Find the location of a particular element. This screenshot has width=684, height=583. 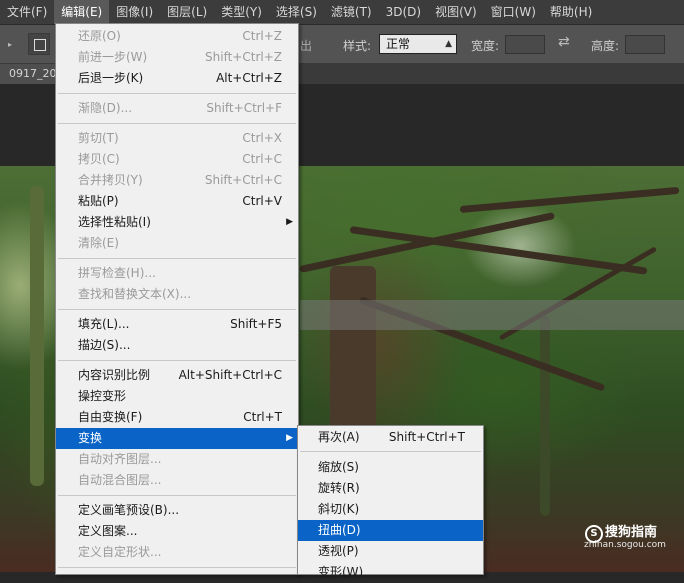

style-label: 样式: is located at coordinates (357, 46).